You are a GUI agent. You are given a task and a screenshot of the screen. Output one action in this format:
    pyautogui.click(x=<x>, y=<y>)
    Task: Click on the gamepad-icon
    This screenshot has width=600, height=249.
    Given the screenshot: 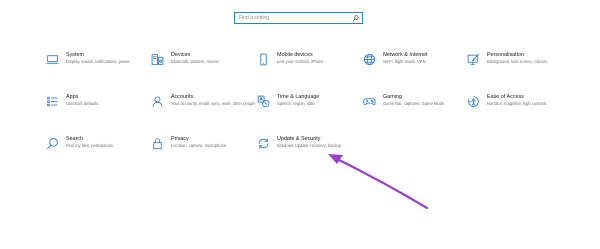 What is the action you would take?
    pyautogui.click(x=369, y=101)
    